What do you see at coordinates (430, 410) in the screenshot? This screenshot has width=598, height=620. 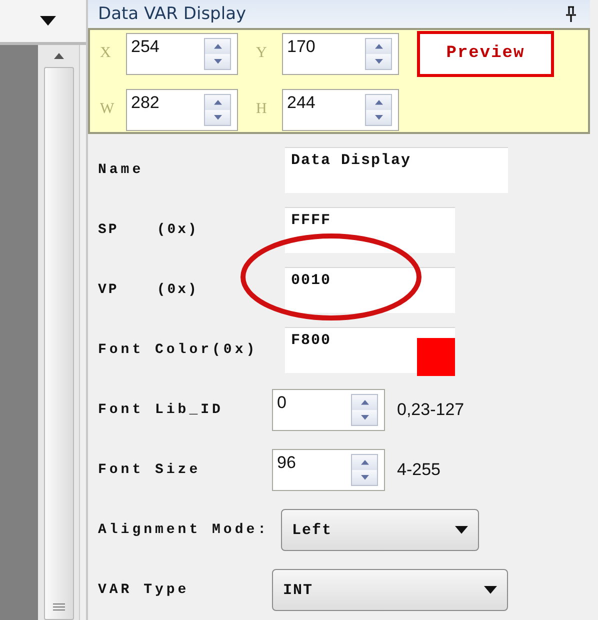 I see `range-hint: 0,23-127` at bounding box center [430, 410].